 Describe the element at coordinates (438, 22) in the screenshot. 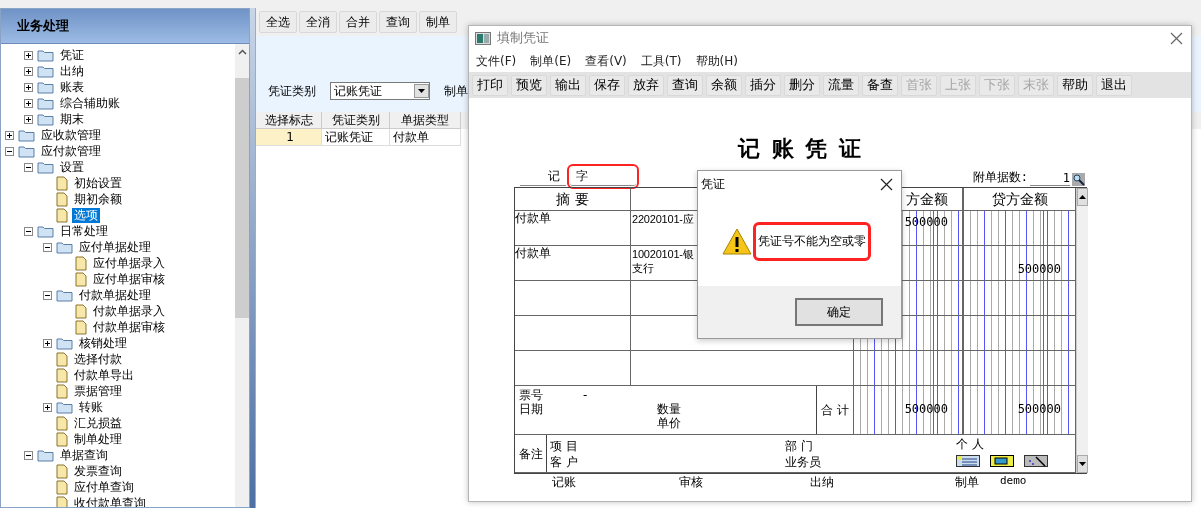

I see `toolbar-button: 制单` at that location.